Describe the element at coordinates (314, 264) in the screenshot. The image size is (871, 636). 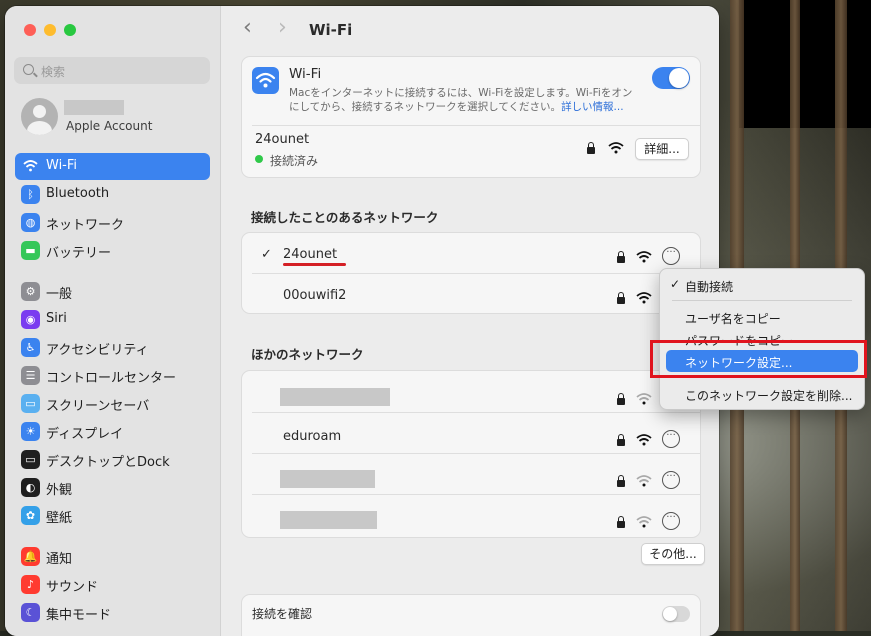
I see `annotation-underline` at that location.